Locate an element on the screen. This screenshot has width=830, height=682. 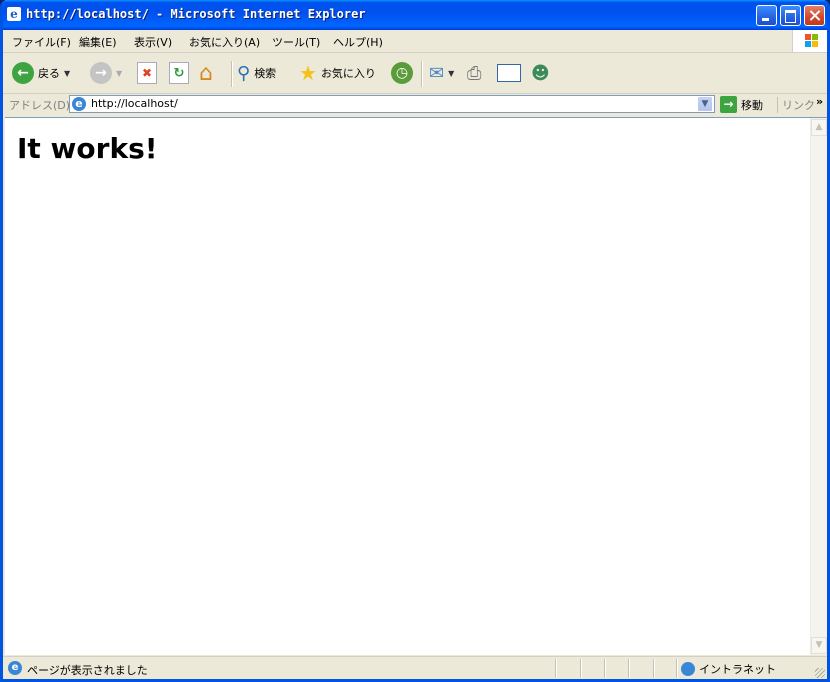
edit-button is located at coordinates (509, 73).